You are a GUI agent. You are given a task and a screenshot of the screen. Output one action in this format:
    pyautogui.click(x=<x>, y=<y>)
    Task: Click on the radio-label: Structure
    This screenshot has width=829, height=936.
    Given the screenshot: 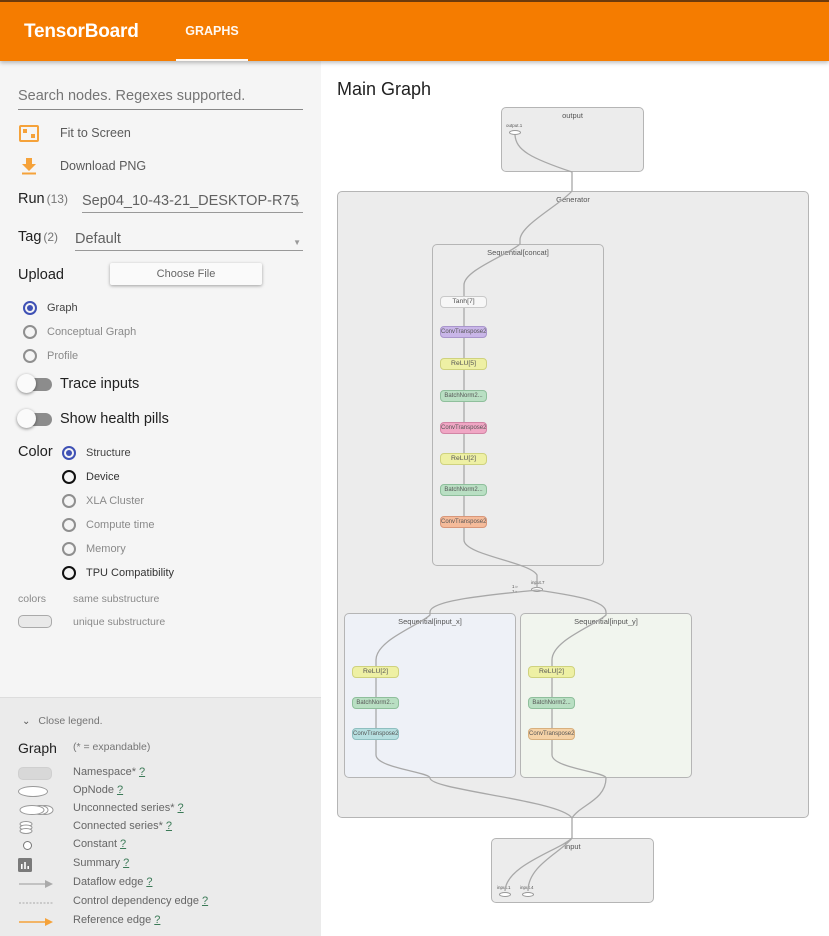 What is the action you would take?
    pyautogui.click(x=108, y=453)
    